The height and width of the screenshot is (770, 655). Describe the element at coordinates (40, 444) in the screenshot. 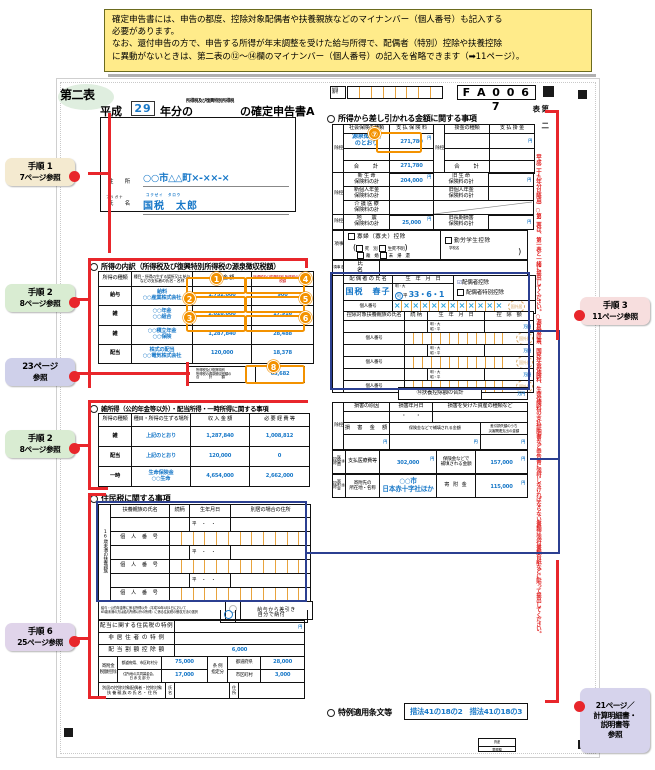

I see `callout-step2b: 手順 2 8ページ参照` at that location.